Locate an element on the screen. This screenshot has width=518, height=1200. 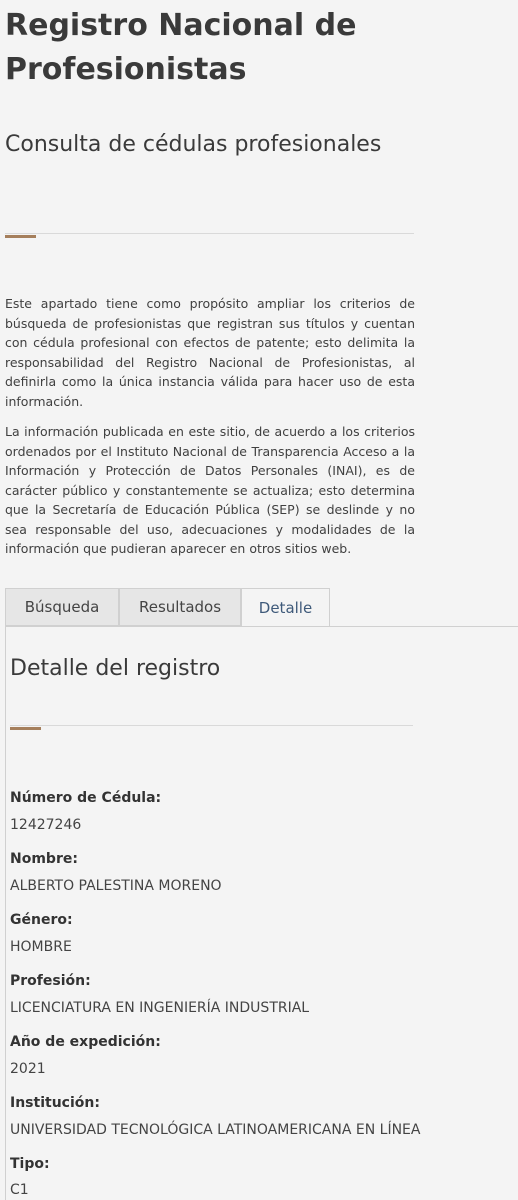
field-value-genero: HOMBRE is located at coordinates (41, 947).